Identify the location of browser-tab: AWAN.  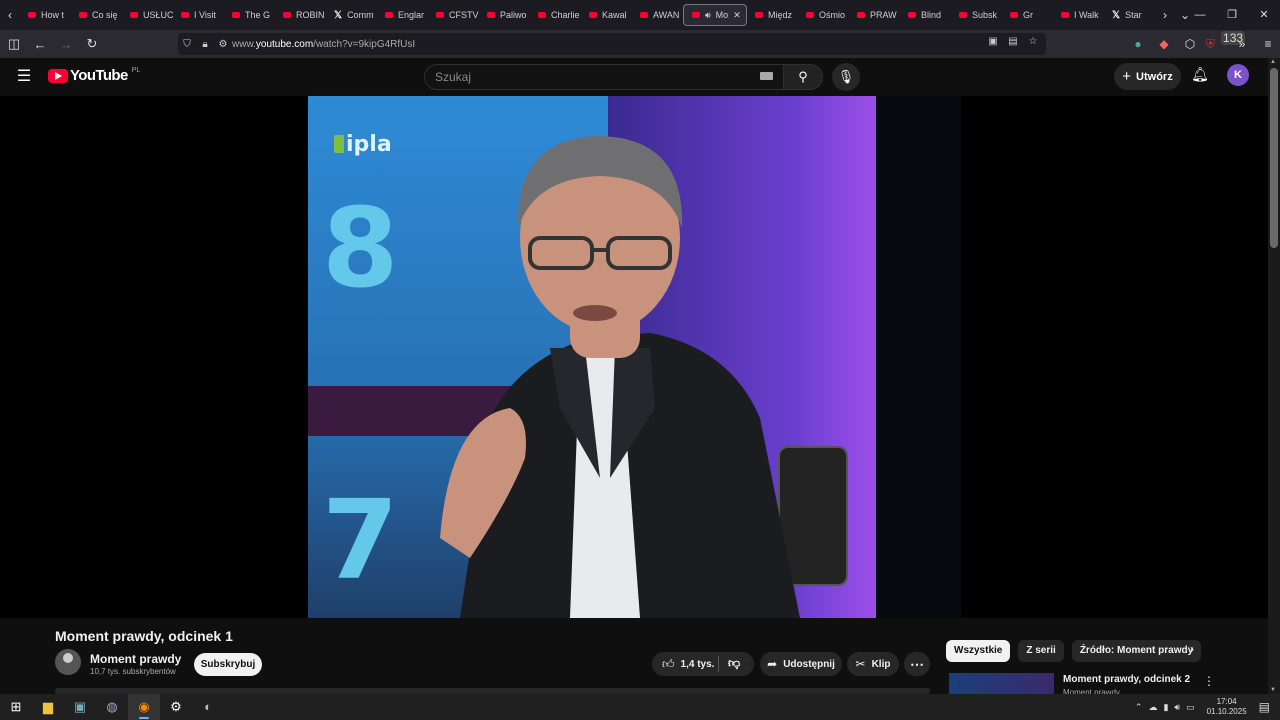
(657, 15).